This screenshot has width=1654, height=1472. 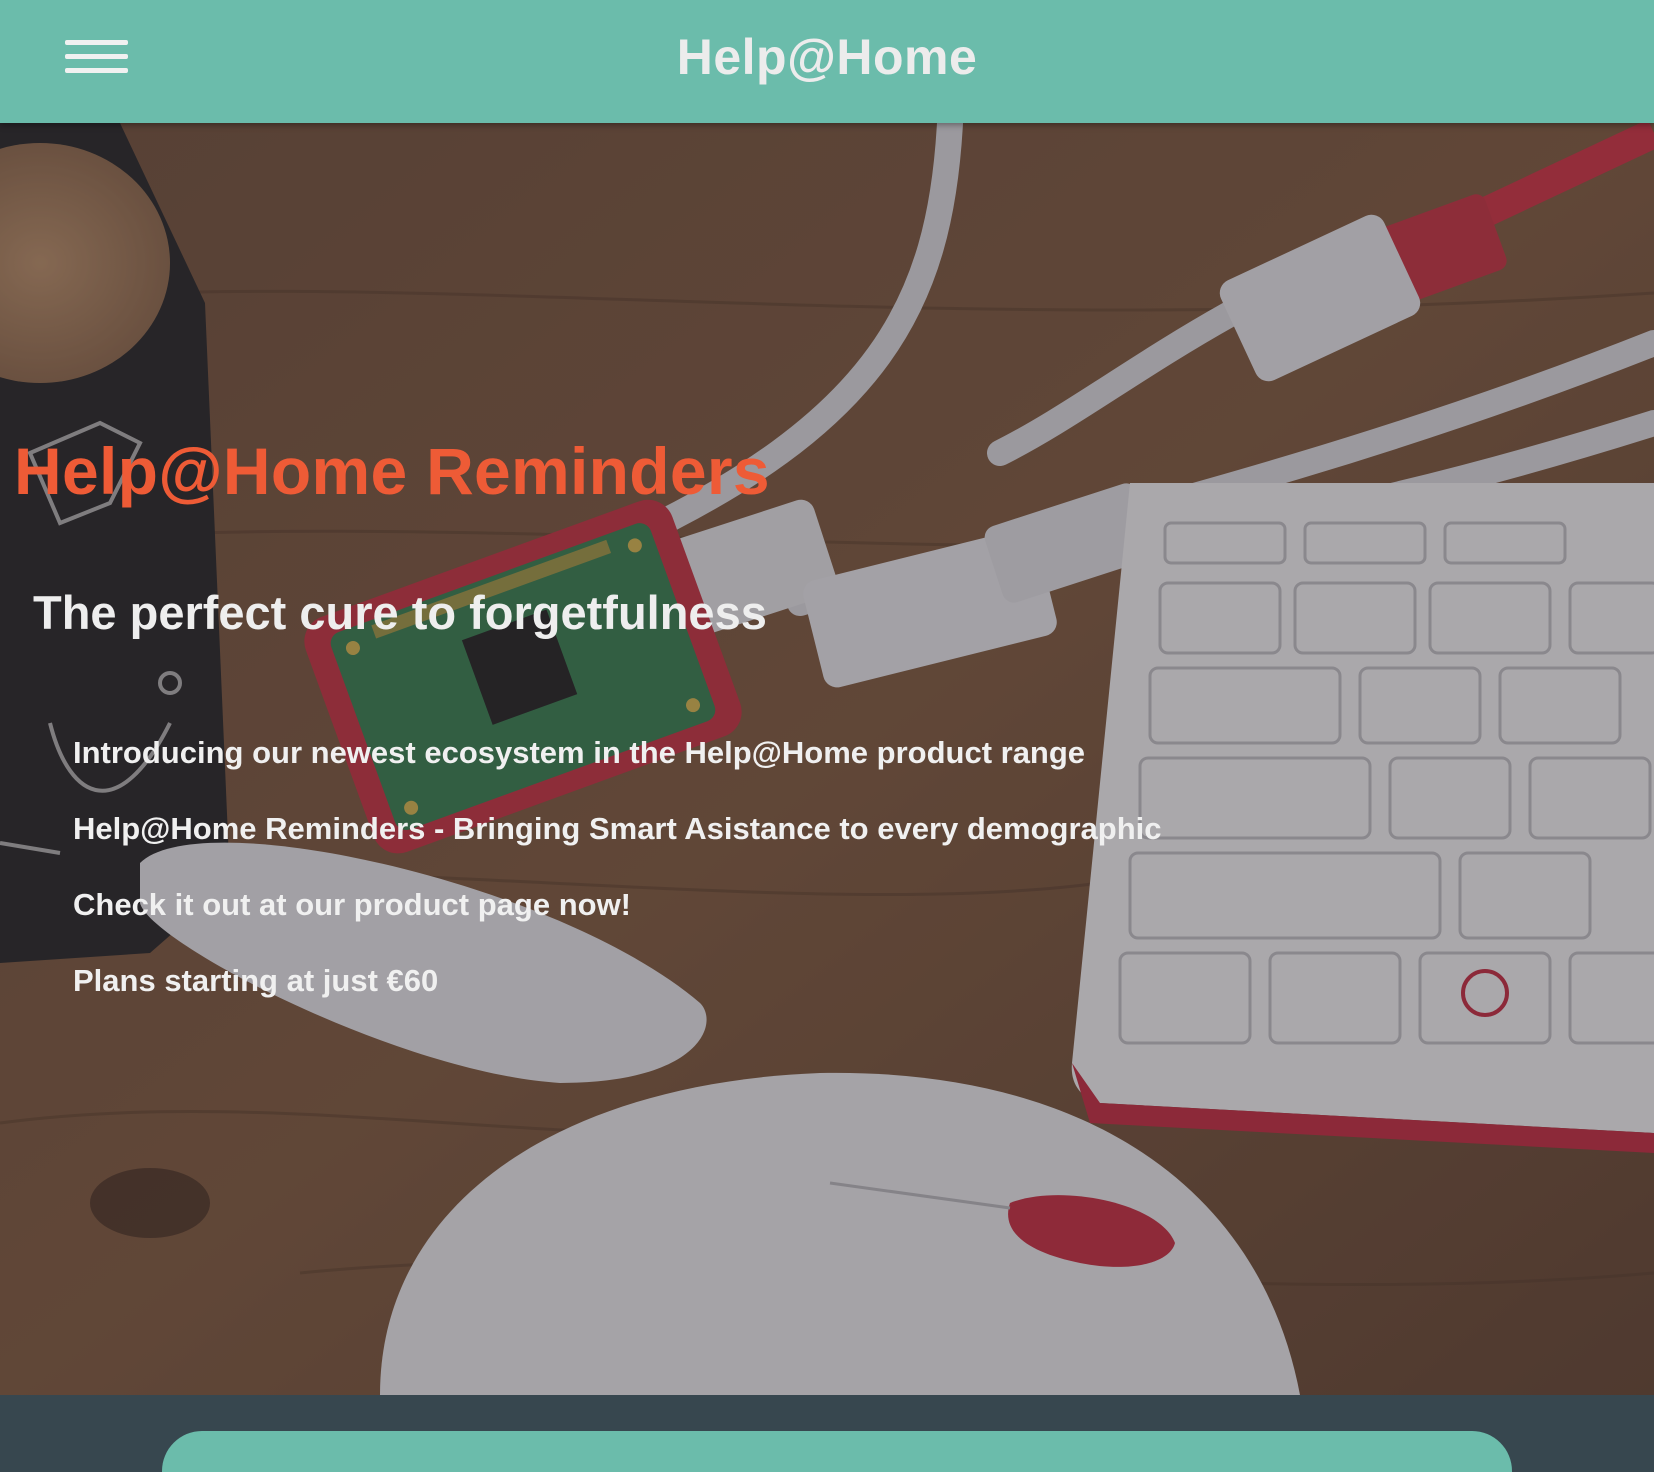 I want to click on content-section, so click(x=827, y=1433).